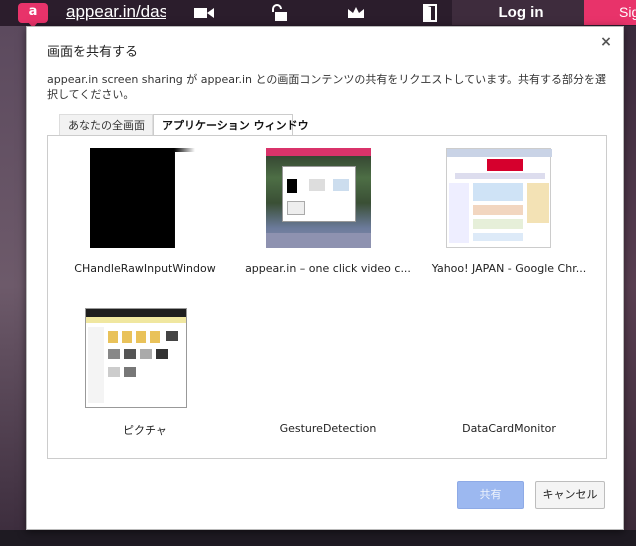 The image size is (636, 546). What do you see at coordinates (570, 495) in the screenshot?
I see `cancel-button: キャンセル` at bounding box center [570, 495].